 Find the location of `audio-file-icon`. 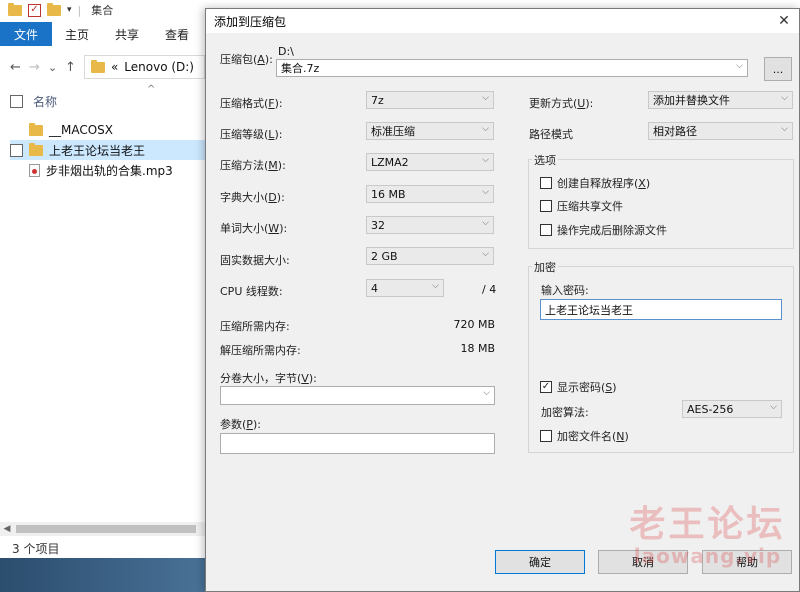

audio-file-icon is located at coordinates (34, 170).